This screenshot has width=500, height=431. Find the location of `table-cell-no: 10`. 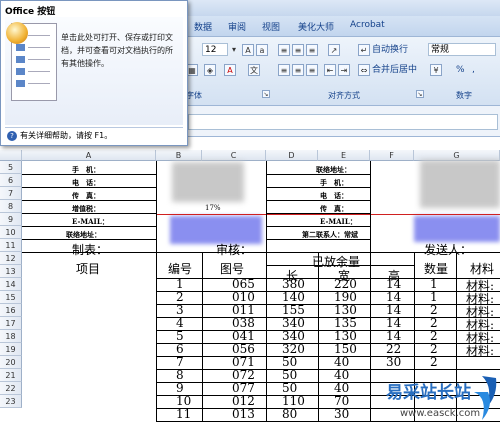

table-cell-no: 10 is located at coordinates (184, 401).